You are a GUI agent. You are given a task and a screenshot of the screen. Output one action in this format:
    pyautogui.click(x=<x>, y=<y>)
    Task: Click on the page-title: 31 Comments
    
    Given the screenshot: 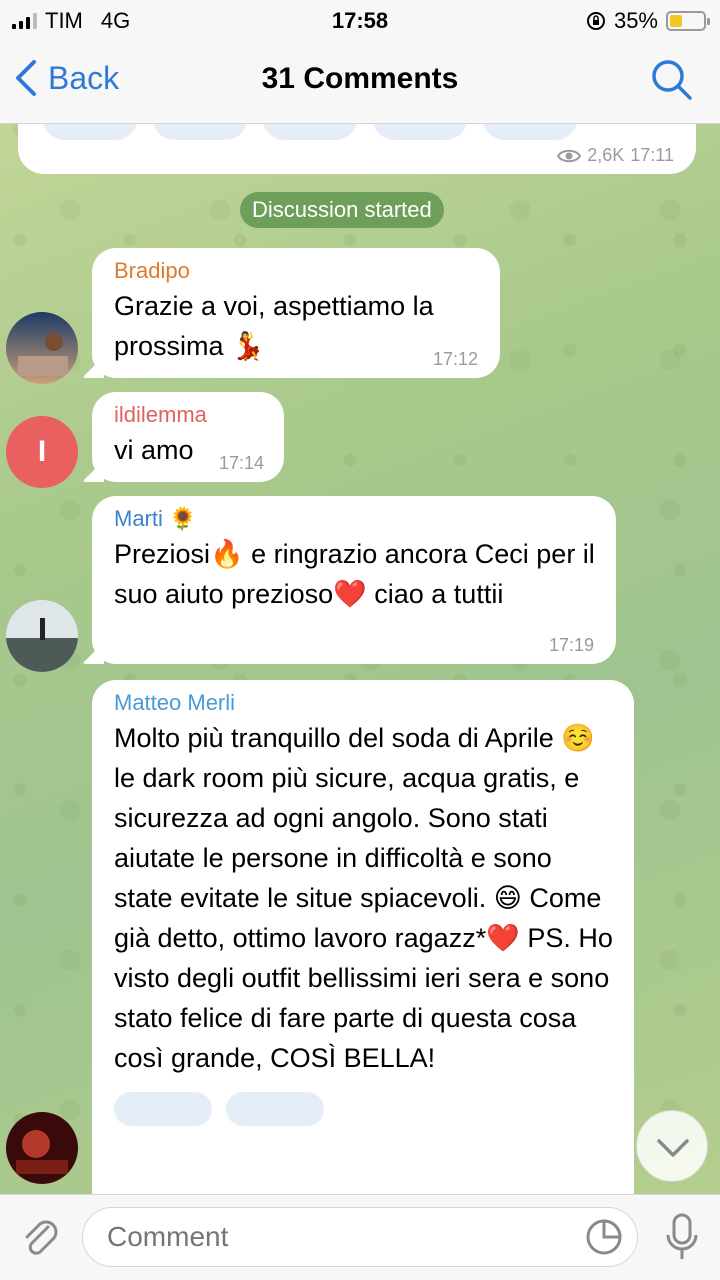 What is the action you would take?
    pyautogui.click(x=360, y=78)
    